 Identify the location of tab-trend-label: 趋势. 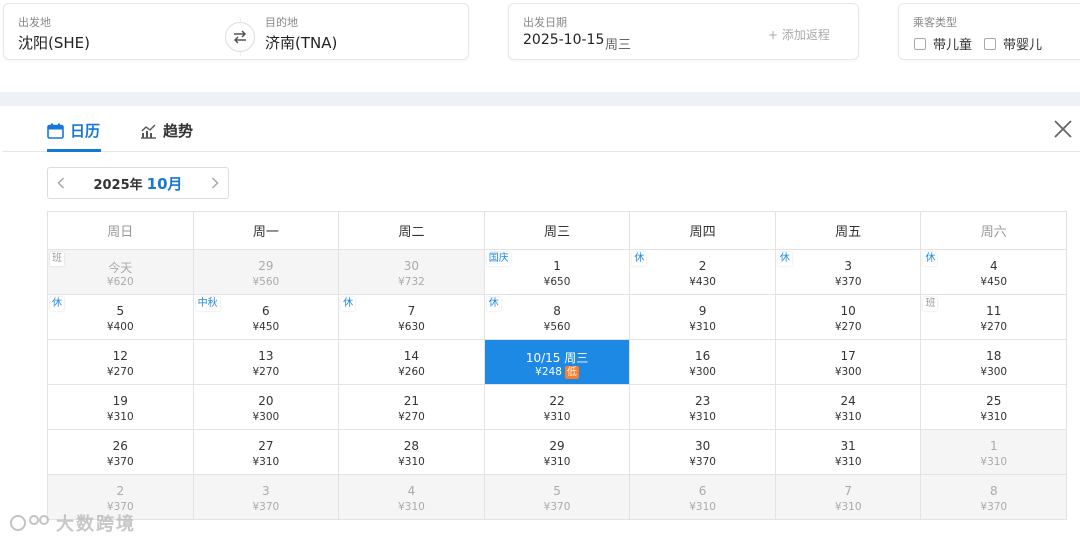
(178, 131).